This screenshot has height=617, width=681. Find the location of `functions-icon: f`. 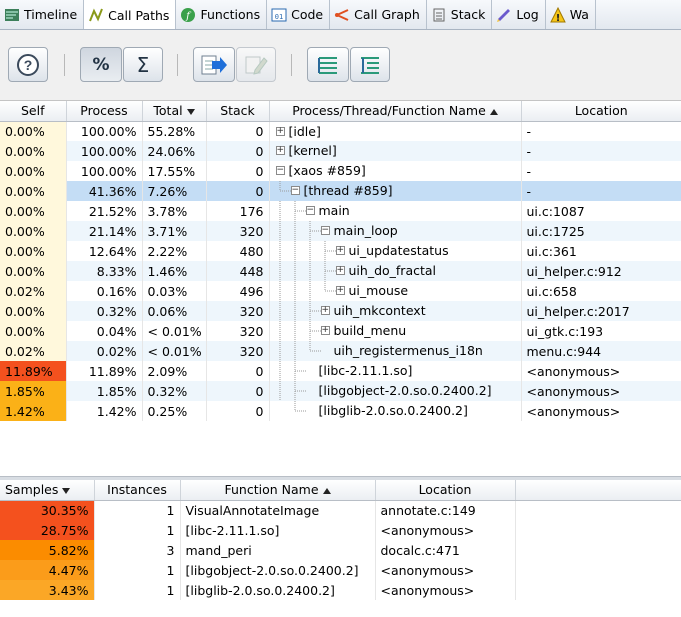

functions-icon: f is located at coordinates (188, 15).